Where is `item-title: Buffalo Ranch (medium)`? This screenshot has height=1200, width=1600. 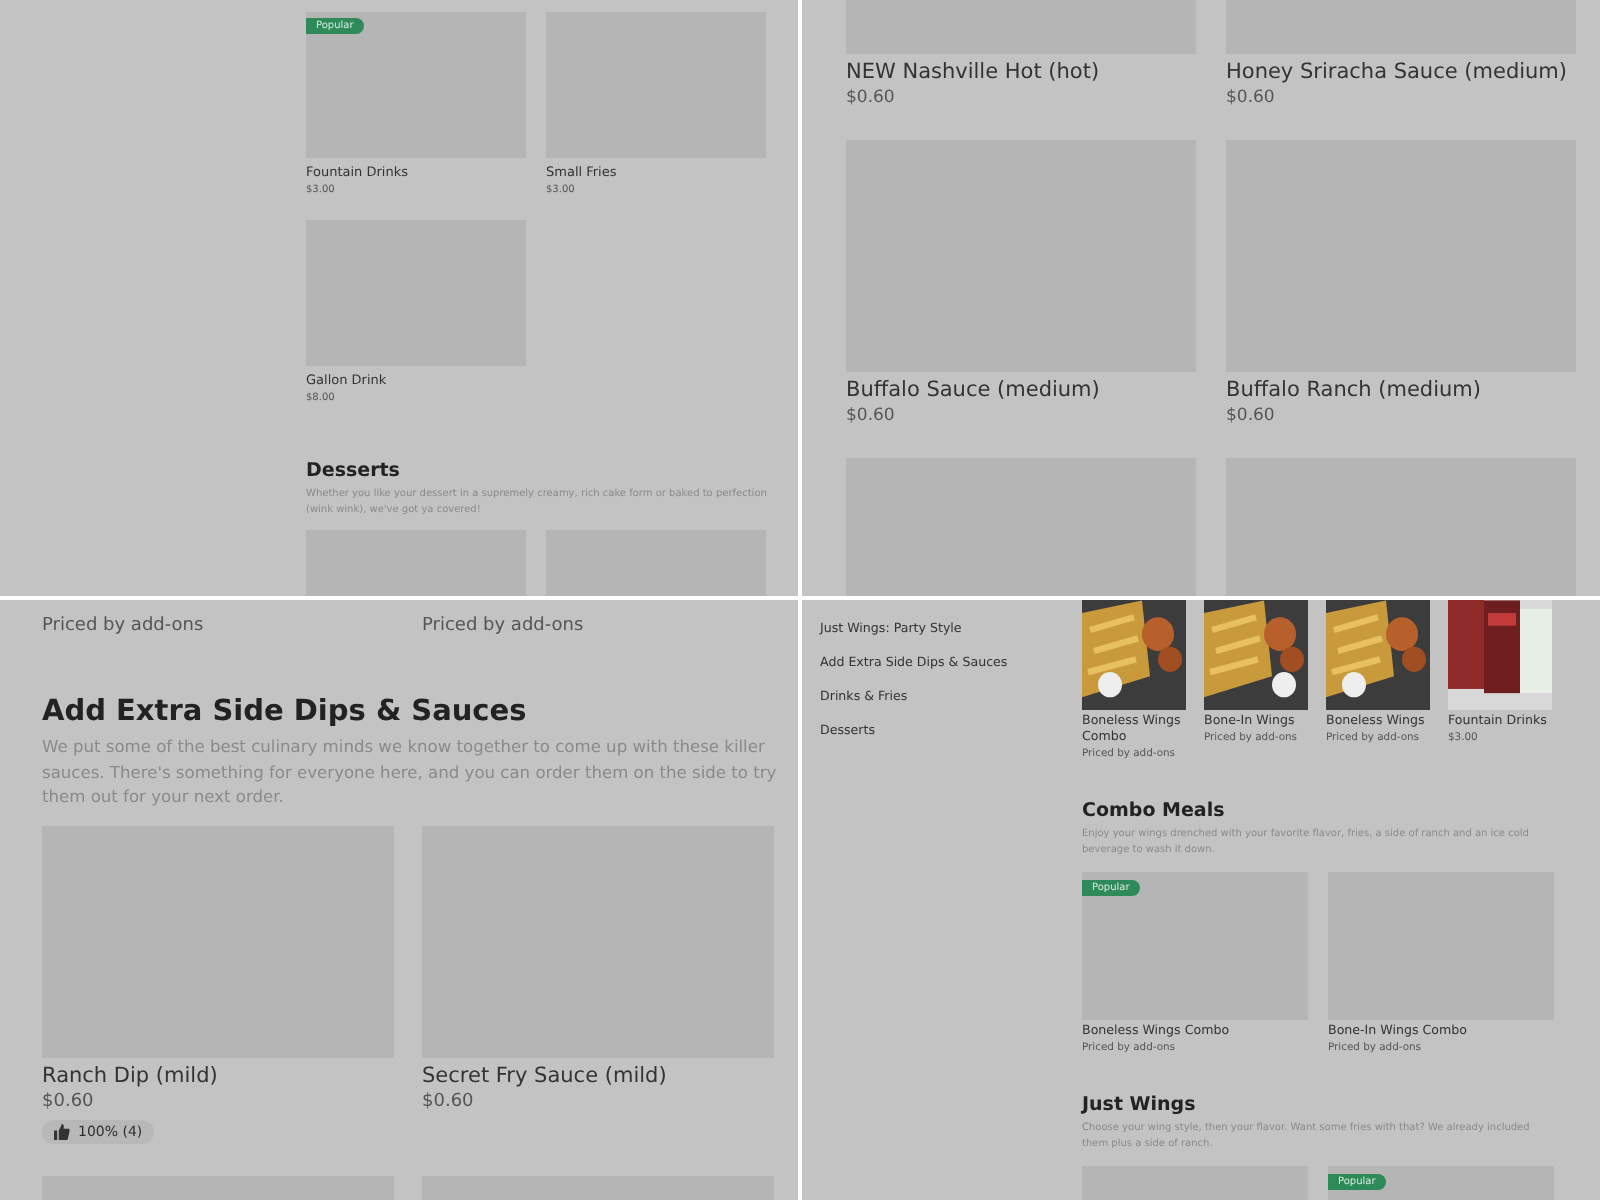 item-title: Buffalo Ranch (medium) is located at coordinates (1401, 390).